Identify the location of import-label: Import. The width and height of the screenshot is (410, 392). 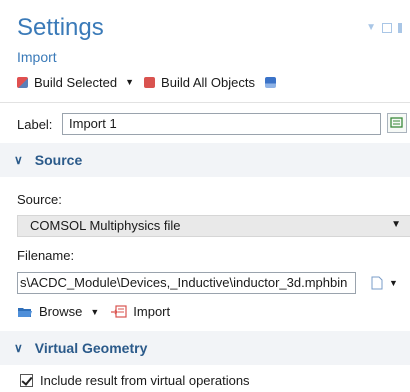
(152, 311).